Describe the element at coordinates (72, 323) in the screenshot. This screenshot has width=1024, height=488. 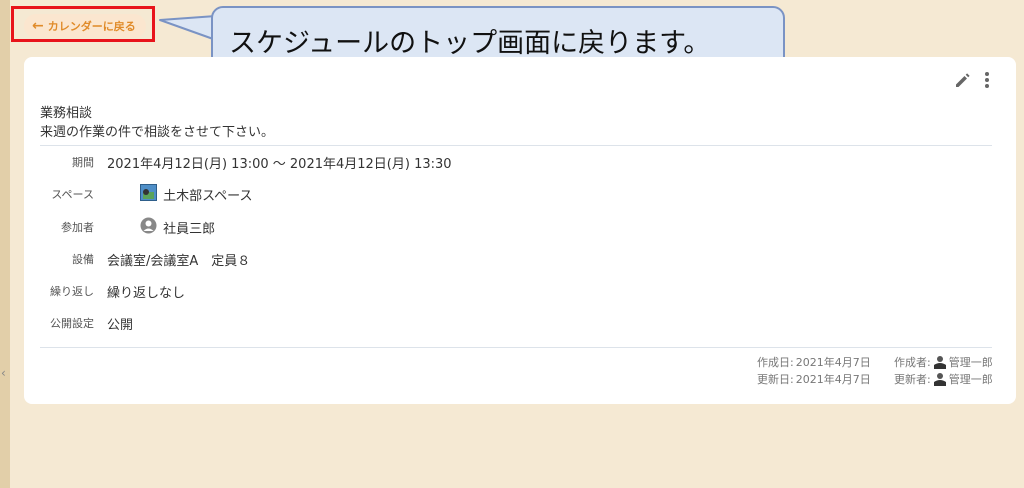
I see `visibility-label: 公開設定` at that location.